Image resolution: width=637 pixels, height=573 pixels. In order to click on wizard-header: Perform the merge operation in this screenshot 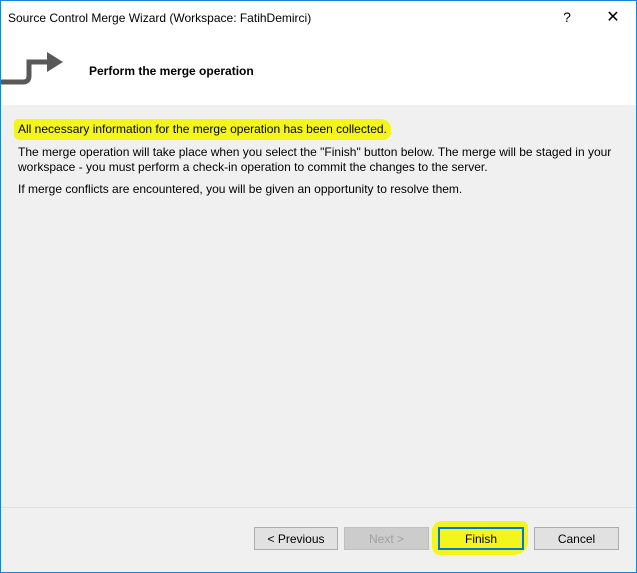, I will do `click(318, 69)`.